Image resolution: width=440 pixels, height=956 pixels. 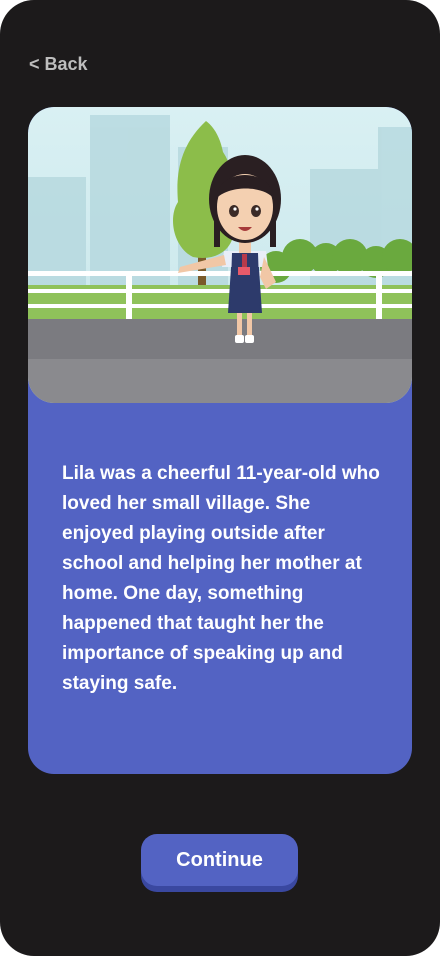 What do you see at coordinates (220, 339) in the screenshot?
I see `road-far` at bounding box center [220, 339].